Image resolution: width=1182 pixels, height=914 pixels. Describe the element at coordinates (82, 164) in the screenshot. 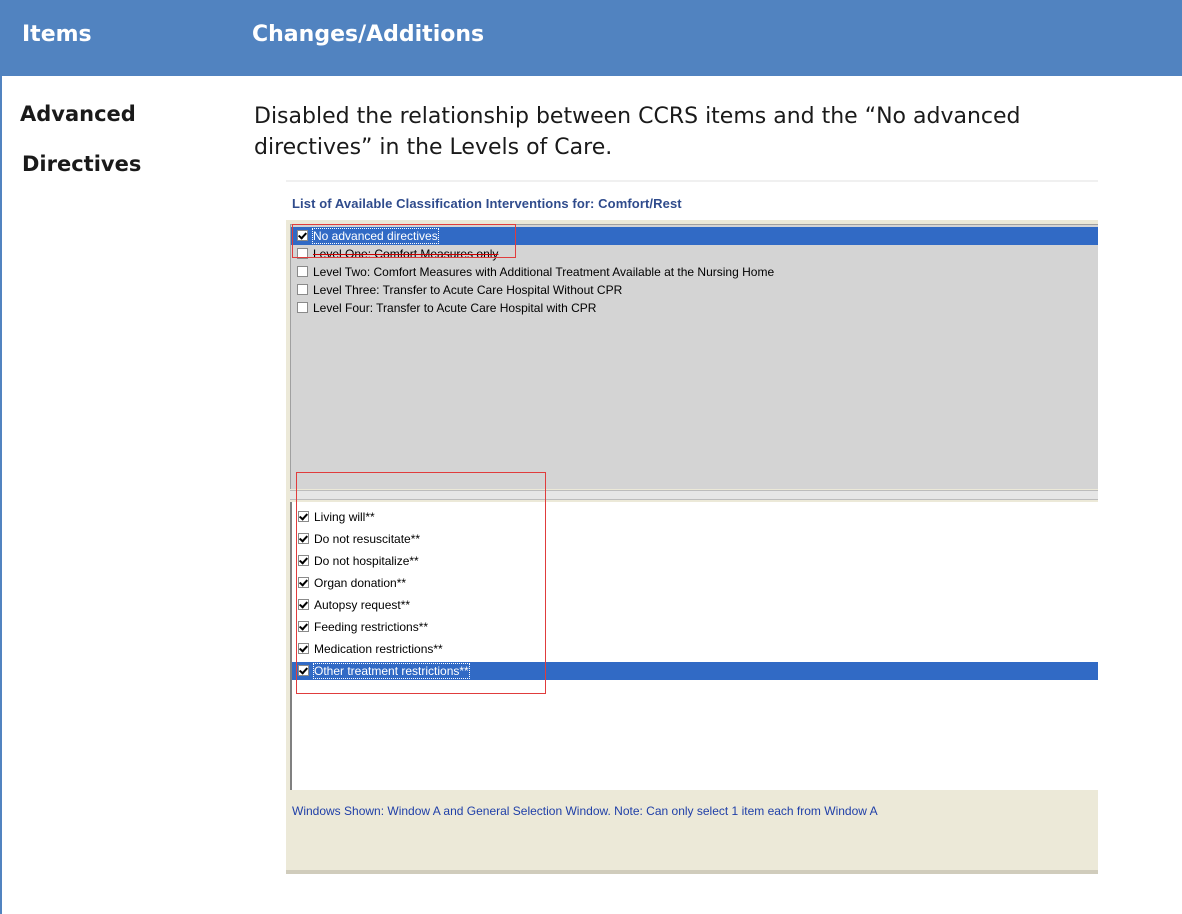

I see `item-name-line2: Directives` at that location.